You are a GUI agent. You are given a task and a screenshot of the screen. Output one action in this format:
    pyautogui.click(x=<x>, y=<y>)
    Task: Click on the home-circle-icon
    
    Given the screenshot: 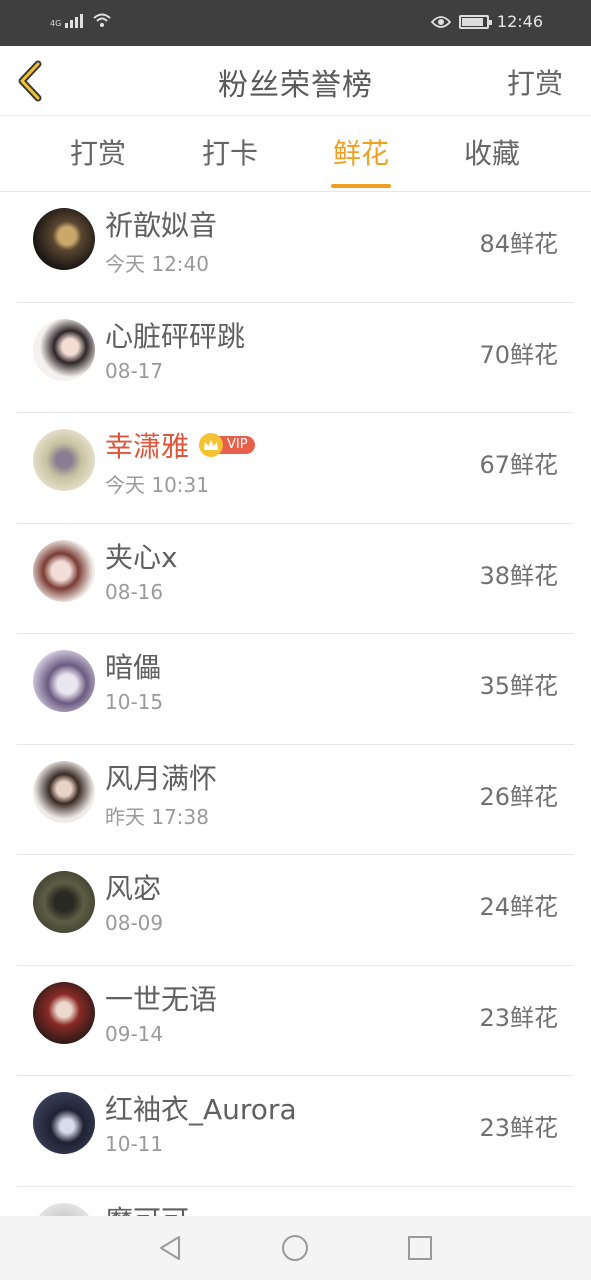 What is the action you would take?
    pyautogui.click(x=295, y=1248)
    